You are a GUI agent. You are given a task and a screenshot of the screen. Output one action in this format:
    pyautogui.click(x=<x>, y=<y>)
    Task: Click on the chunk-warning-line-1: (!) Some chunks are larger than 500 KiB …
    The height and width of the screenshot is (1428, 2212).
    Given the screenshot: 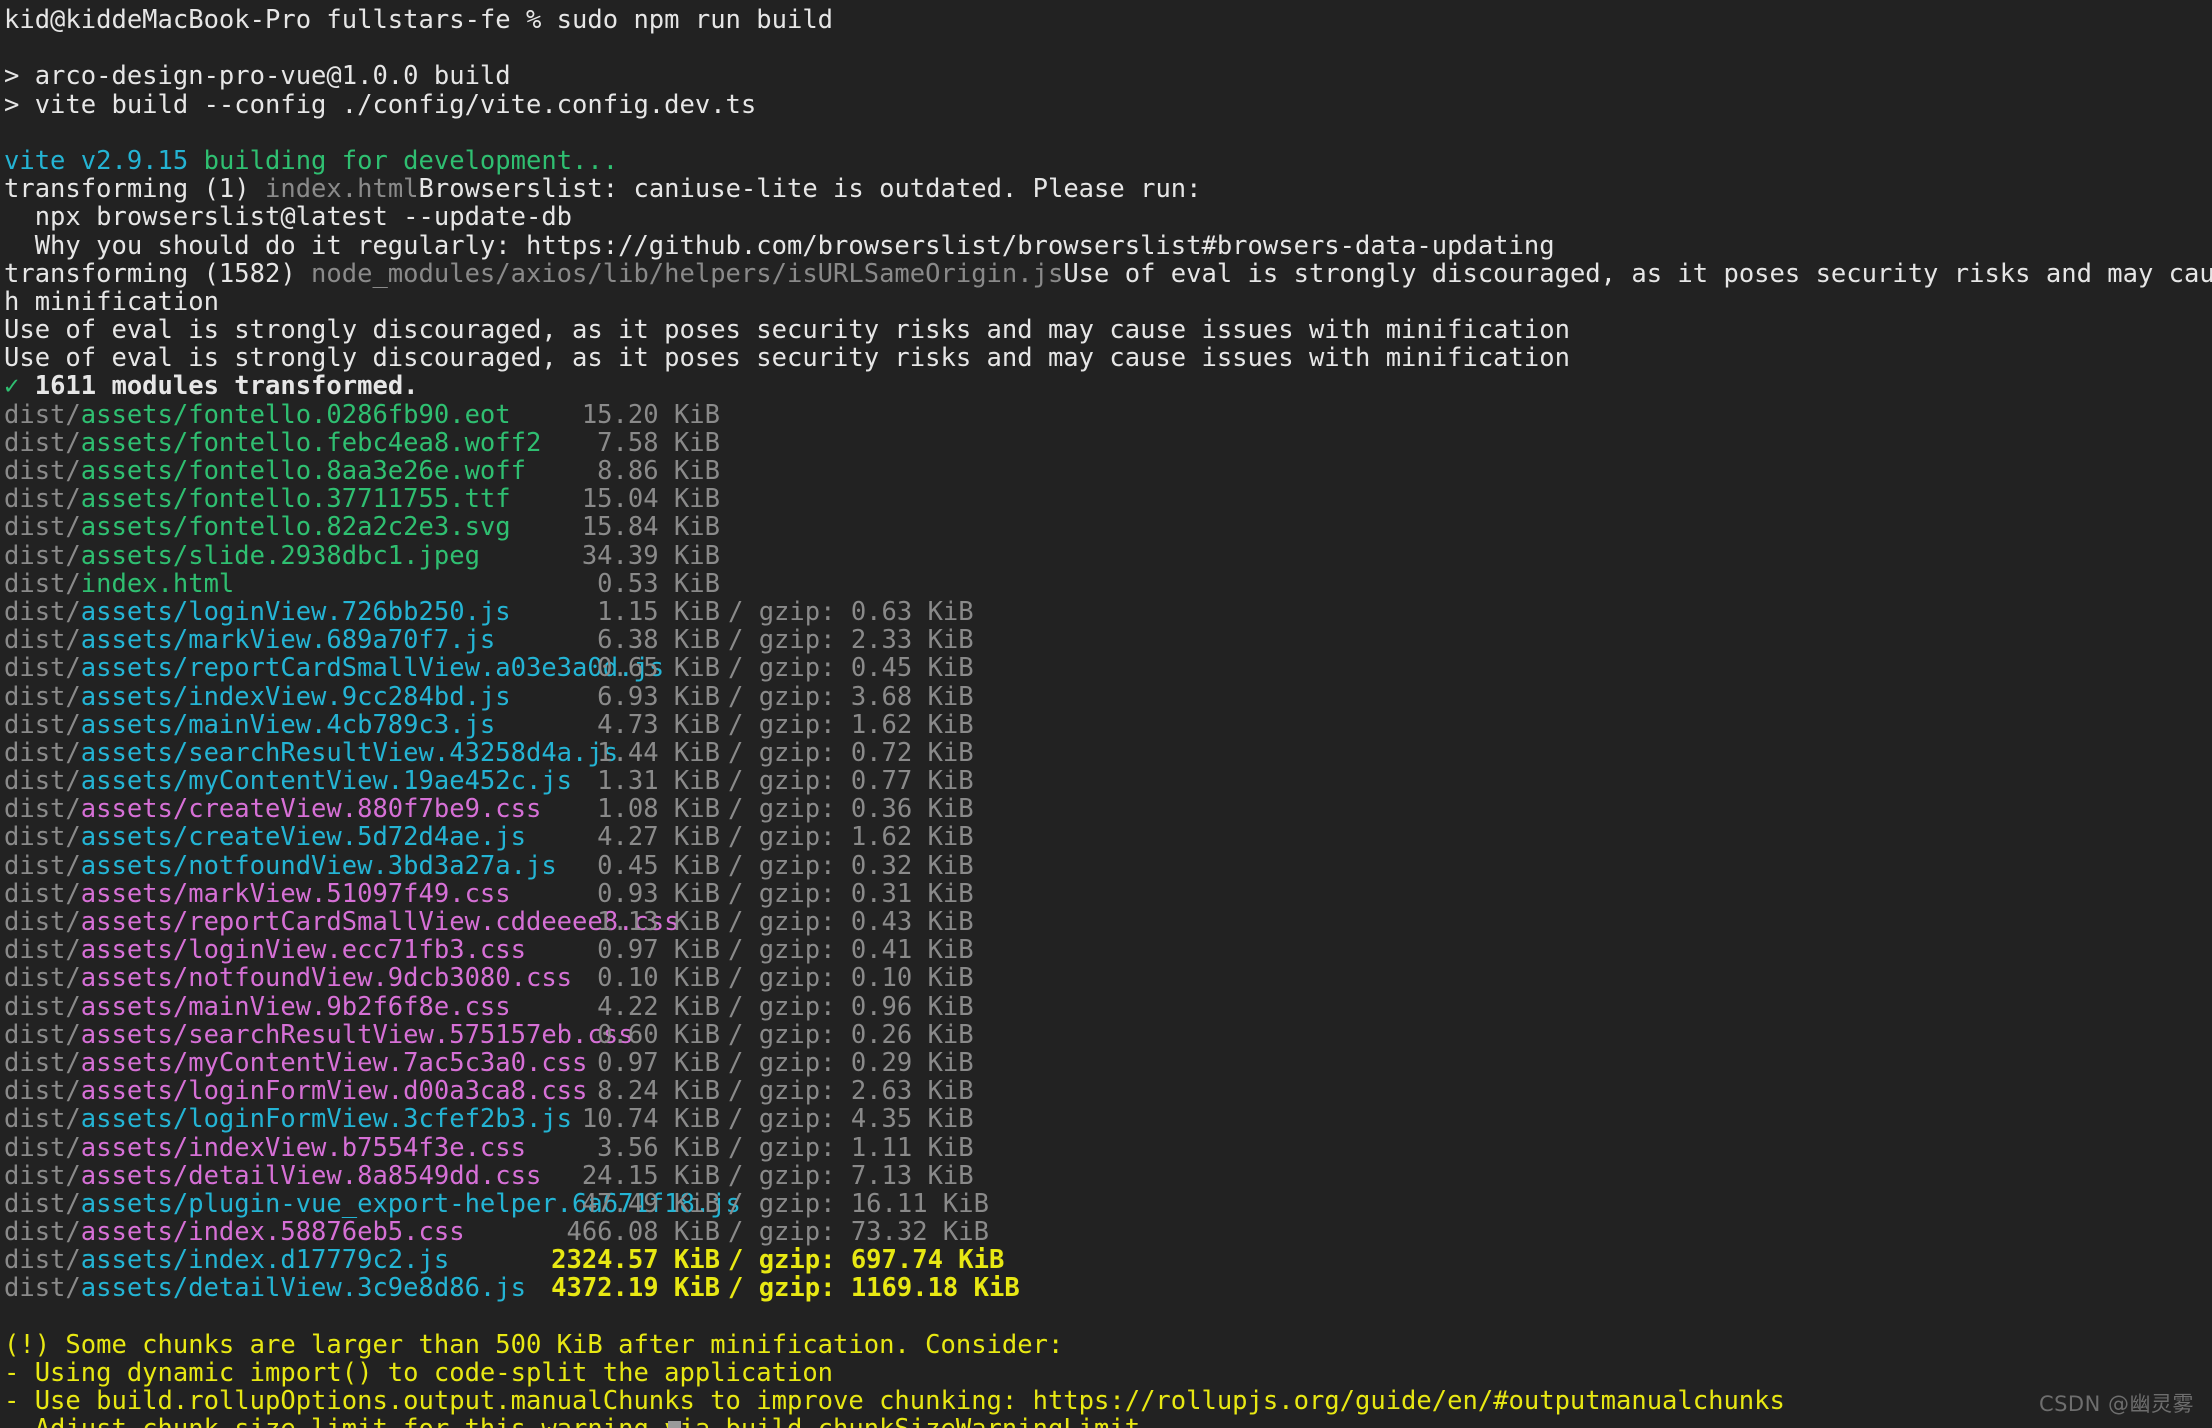 What is the action you would take?
    pyautogui.click(x=1108, y=1345)
    